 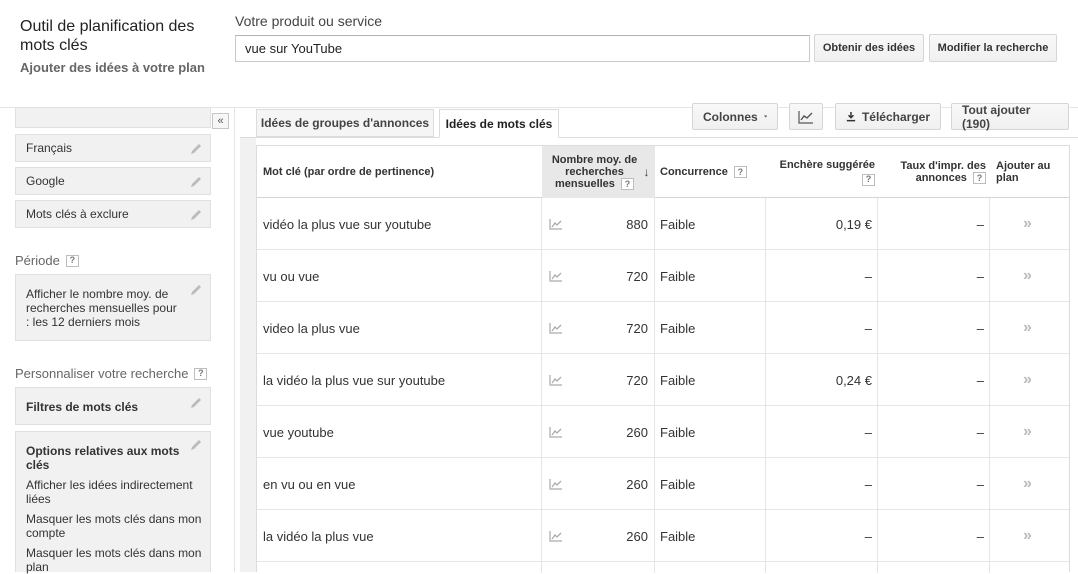 I want to click on columns-button: Colonnes, so click(x=735, y=116).